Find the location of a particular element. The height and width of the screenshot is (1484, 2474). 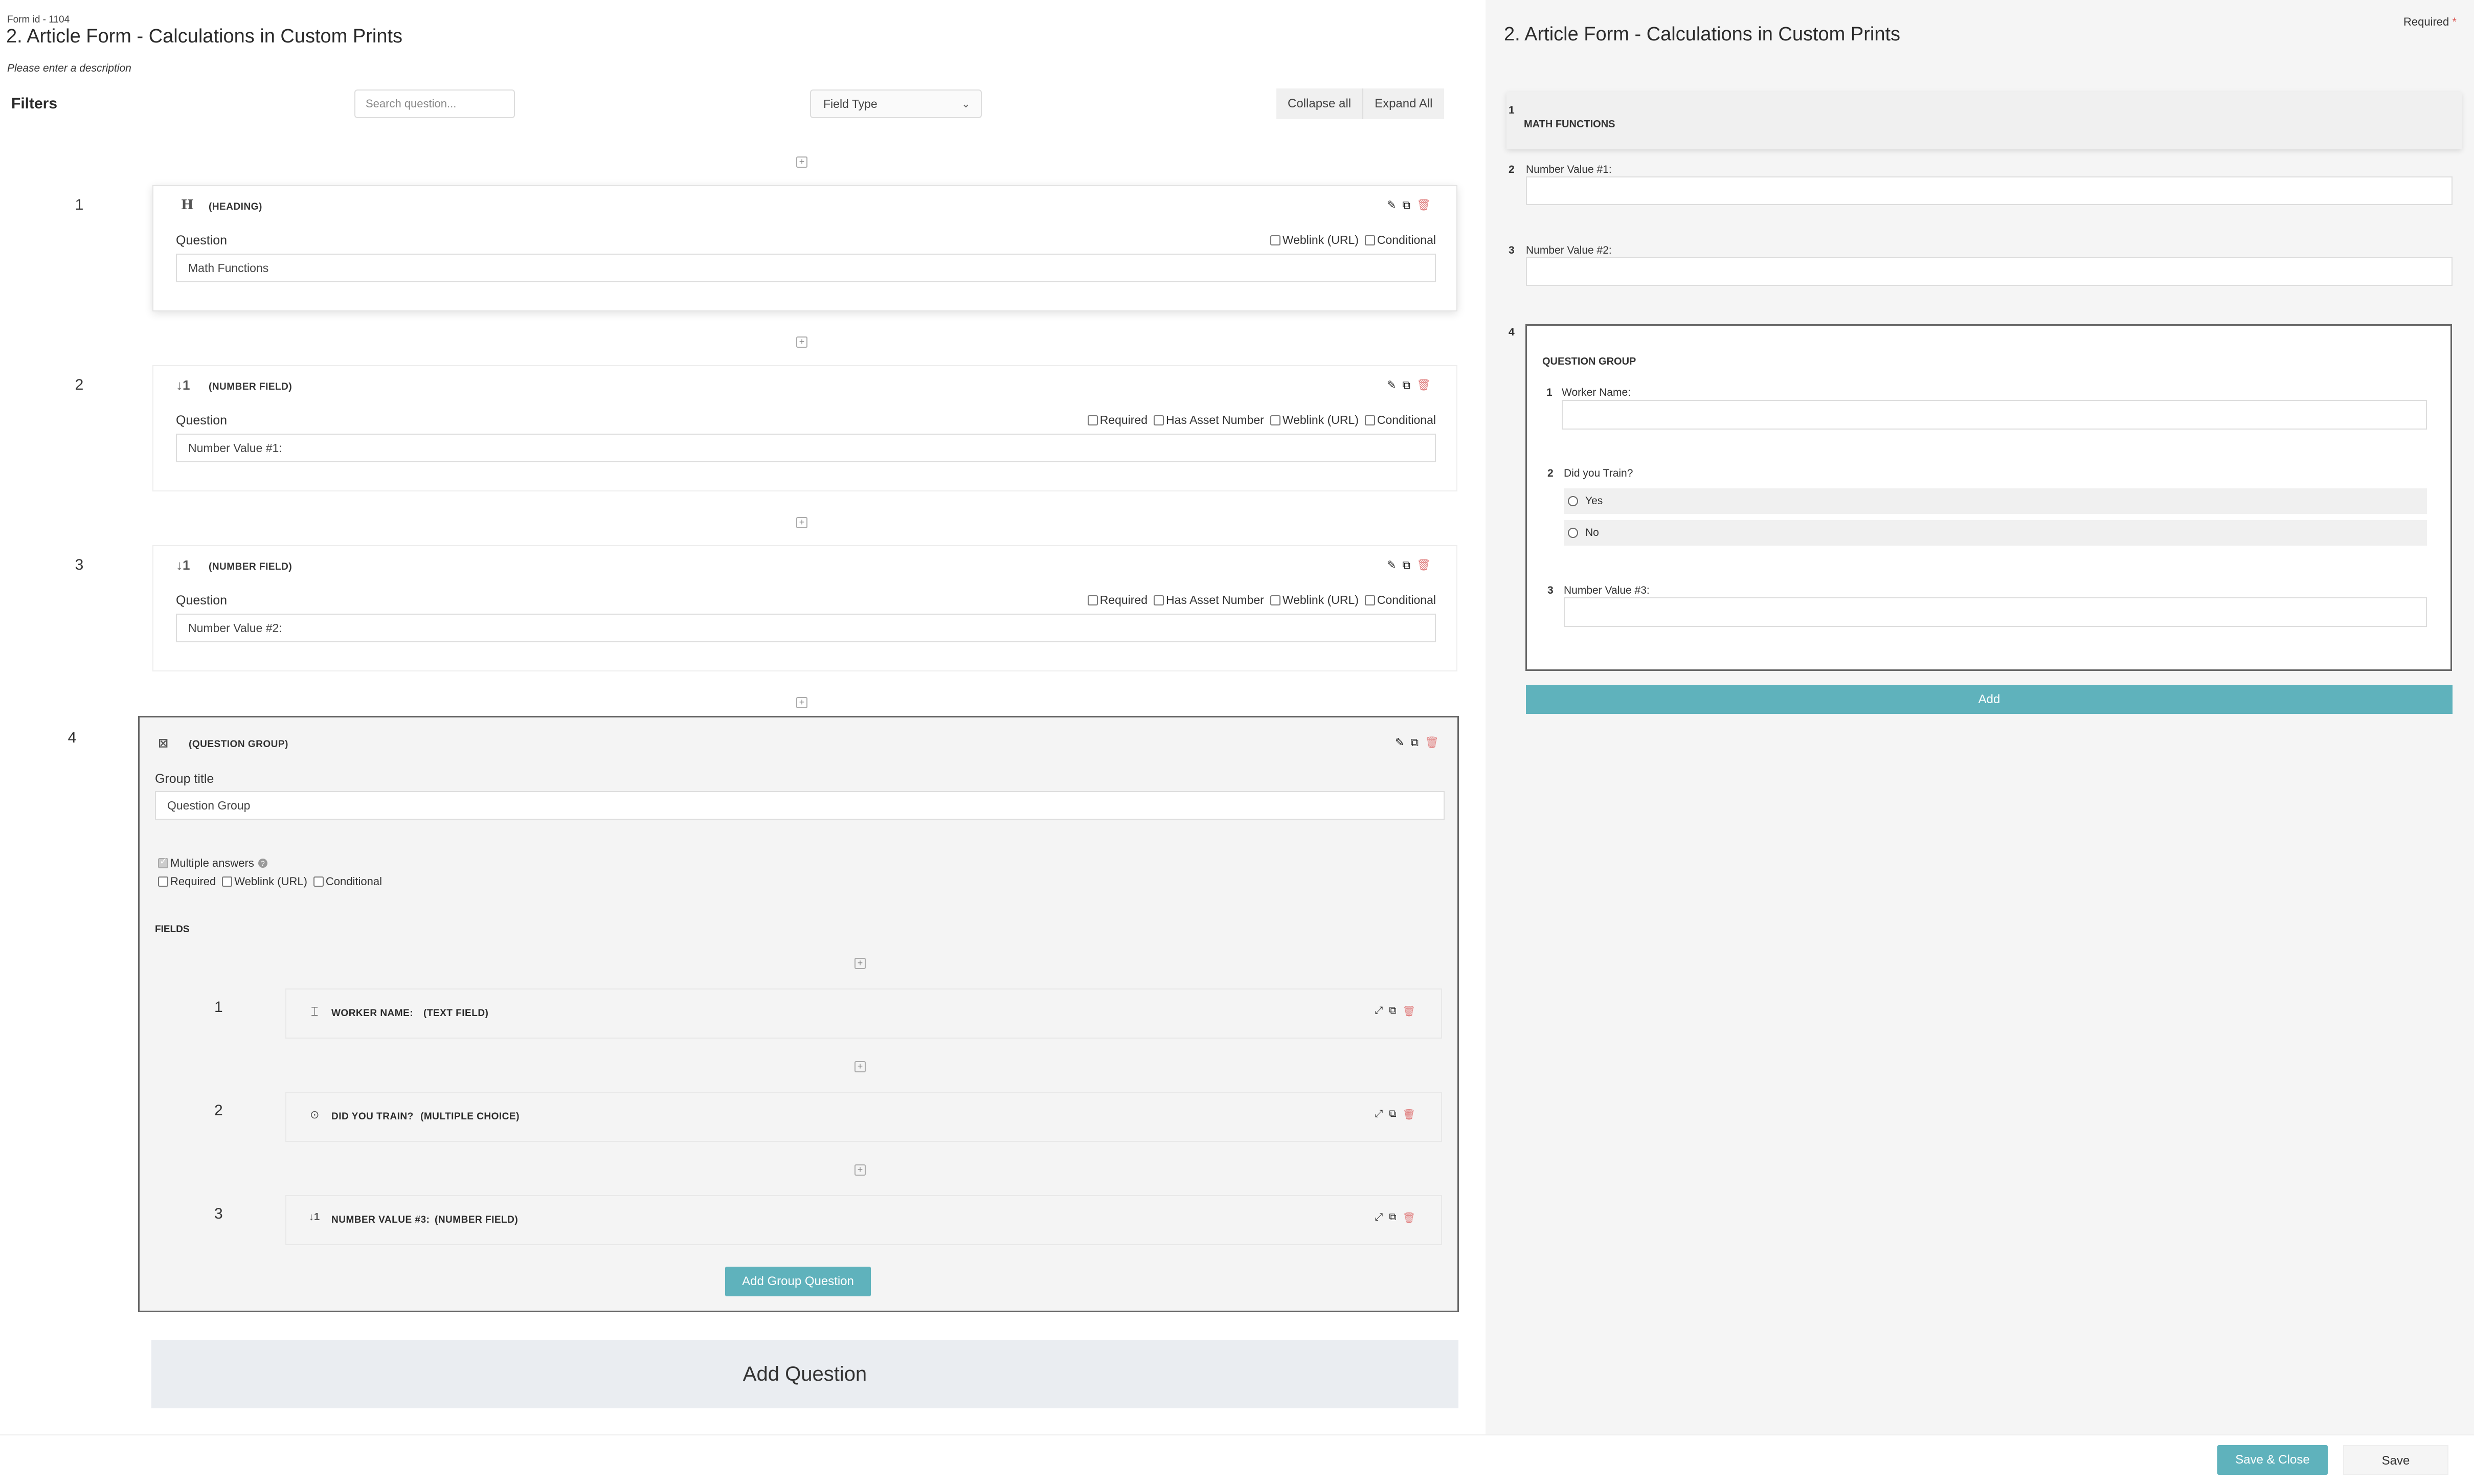

worker-name-input is located at coordinates (1994, 415).